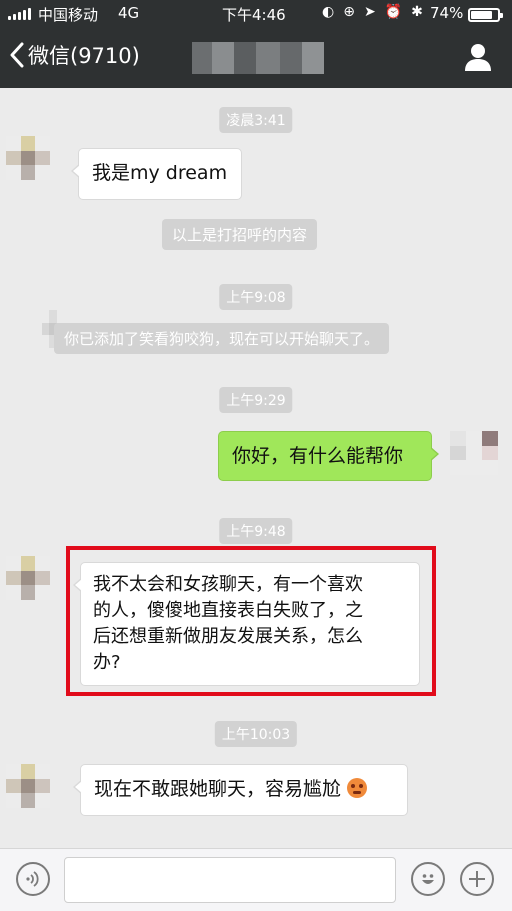  What do you see at coordinates (160, 173) in the screenshot?
I see `message-text: 我是my dream` at bounding box center [160, 173].